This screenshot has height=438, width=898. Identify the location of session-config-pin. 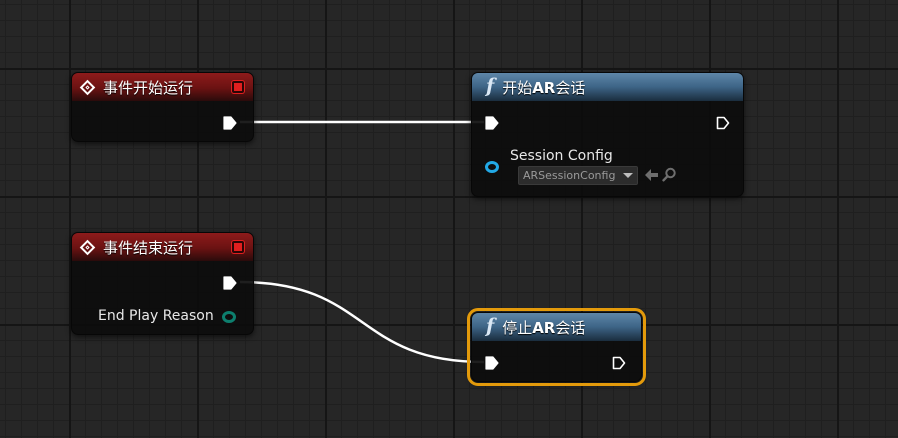
(492, 167).